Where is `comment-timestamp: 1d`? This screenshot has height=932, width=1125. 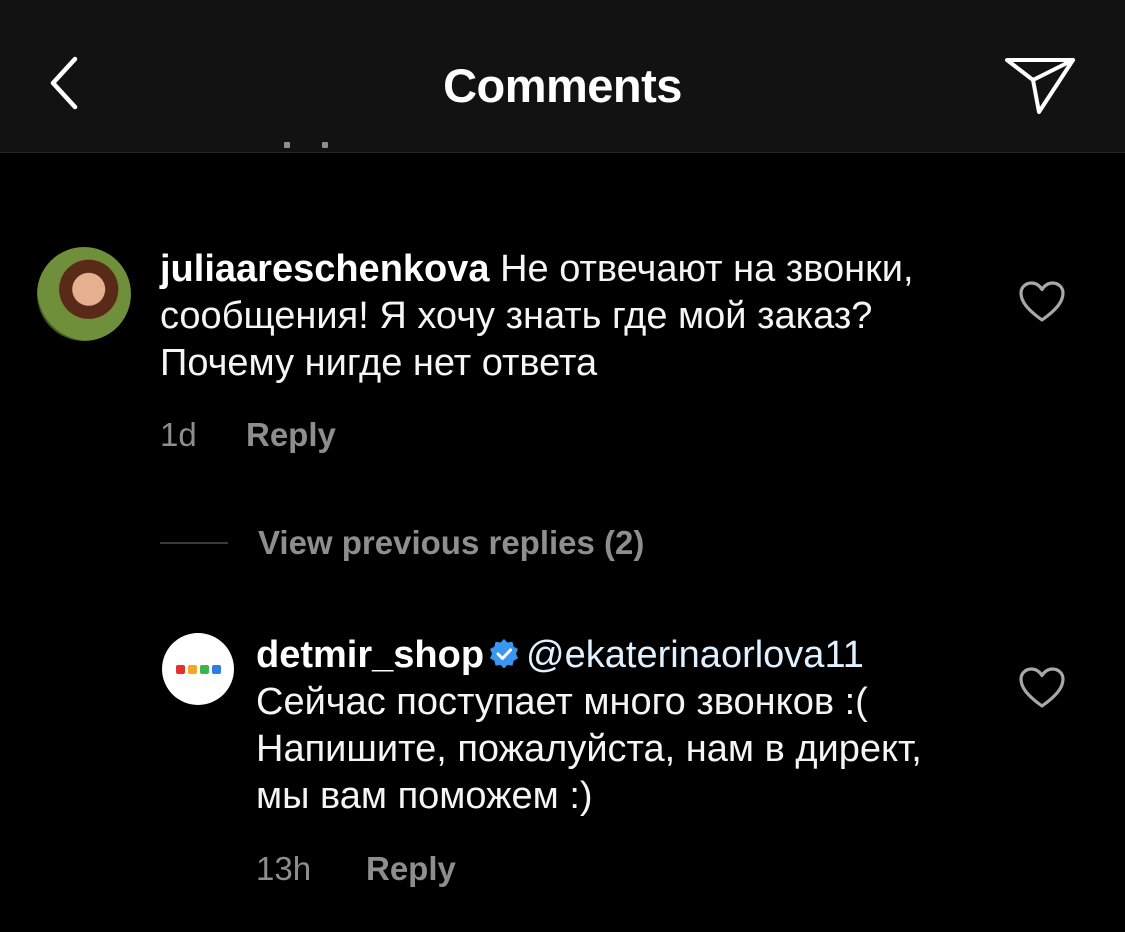
comment-timestamp: 1d is located at coordinates (178, 434).